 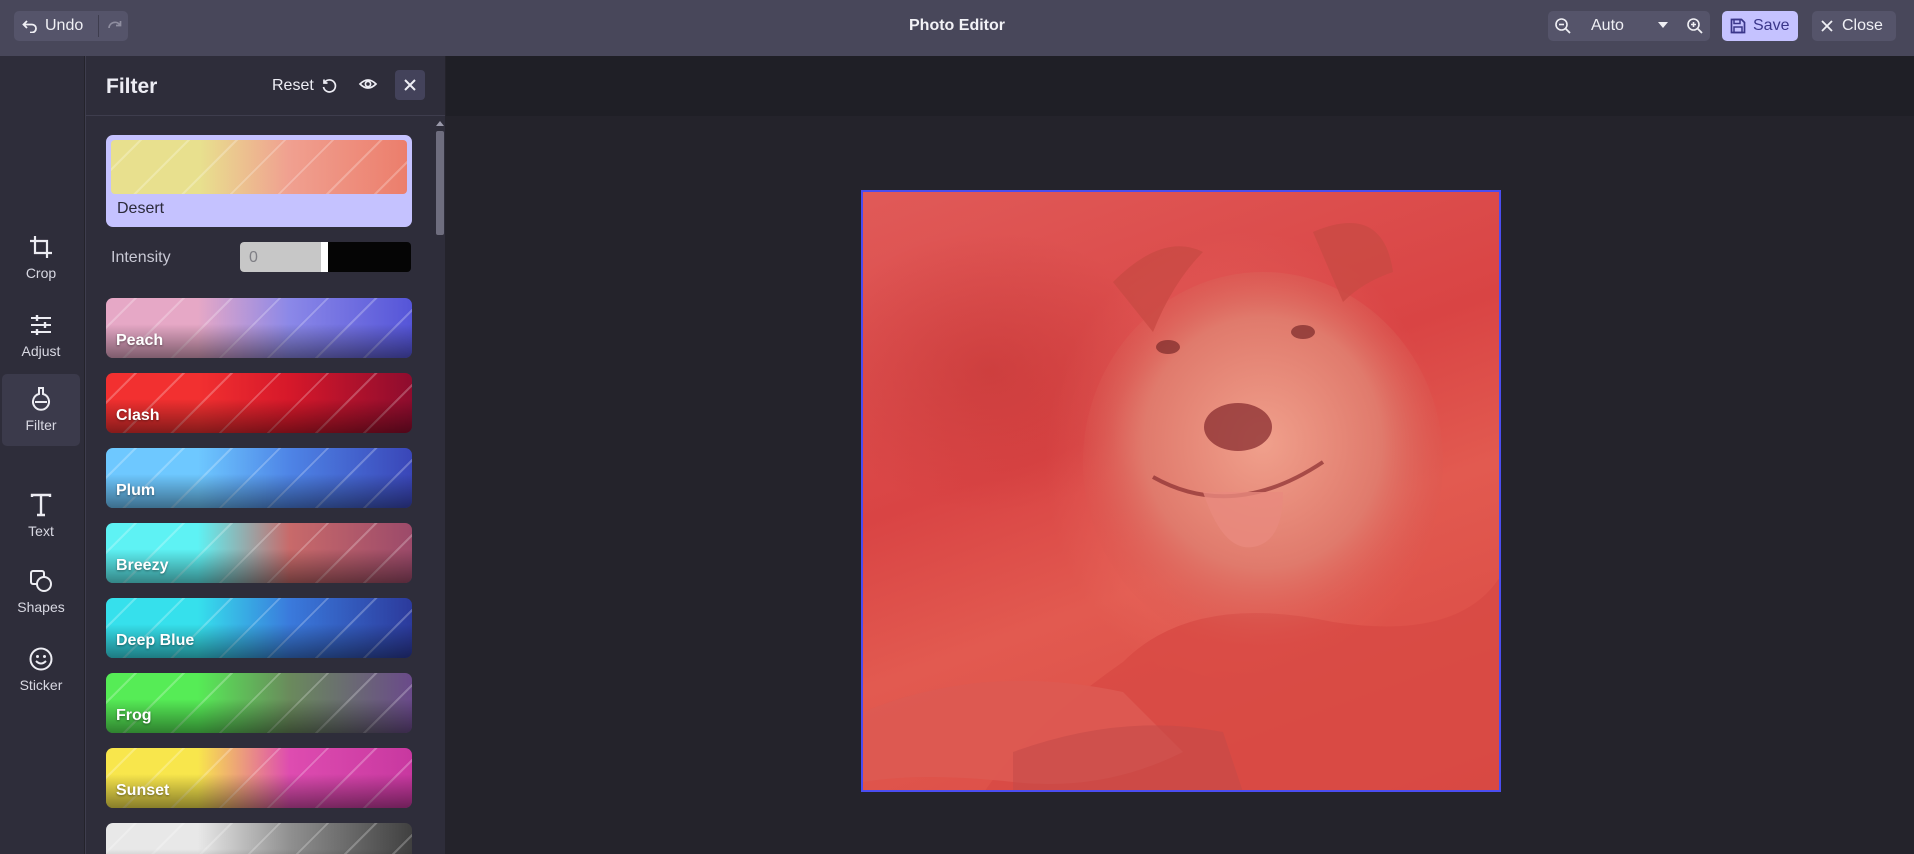 What do you see at coordinates (138, 415) in the screenshot?
I see `filter-name: Clash` at bounding box center [138, 415].